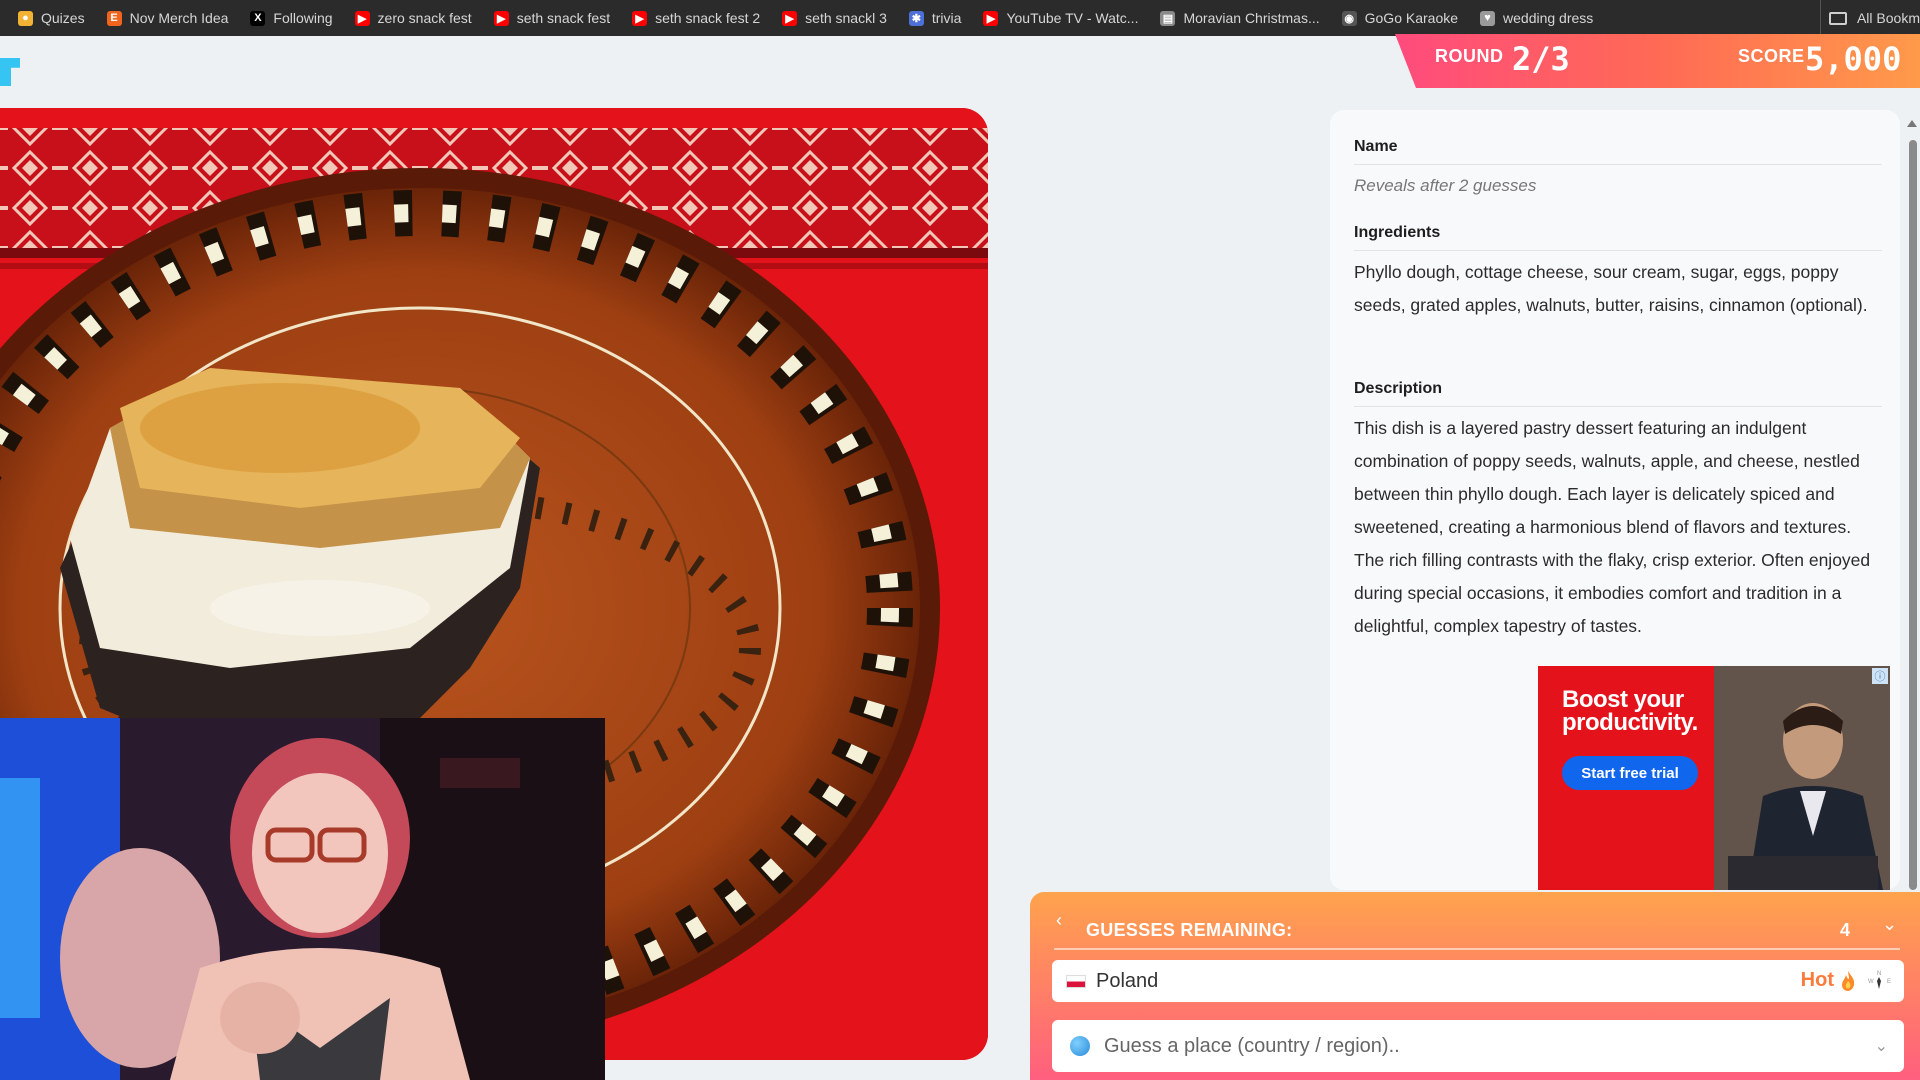  What do you see at coordinates (1871, 982) in the screenshot?
I see `svg-text: W` at bounding box center [1871, 982].